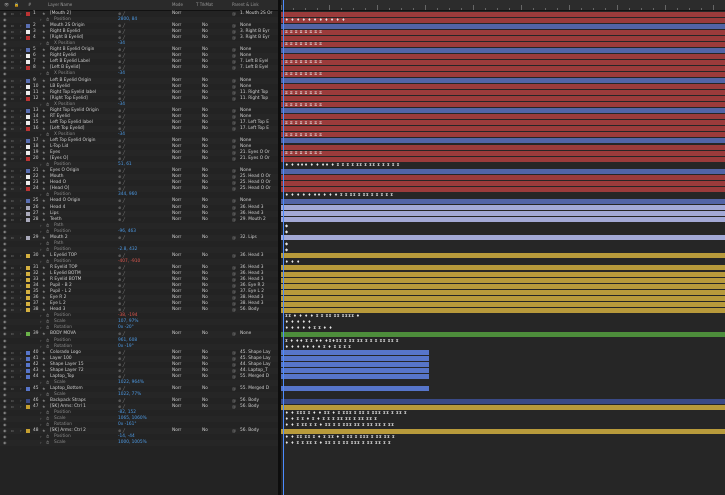 The height and width of the screenshot is (495, 725). Describe the element at coordinates (204, 4) in the screenshot. I see `trkmat-header: T TrkMat` at that location.